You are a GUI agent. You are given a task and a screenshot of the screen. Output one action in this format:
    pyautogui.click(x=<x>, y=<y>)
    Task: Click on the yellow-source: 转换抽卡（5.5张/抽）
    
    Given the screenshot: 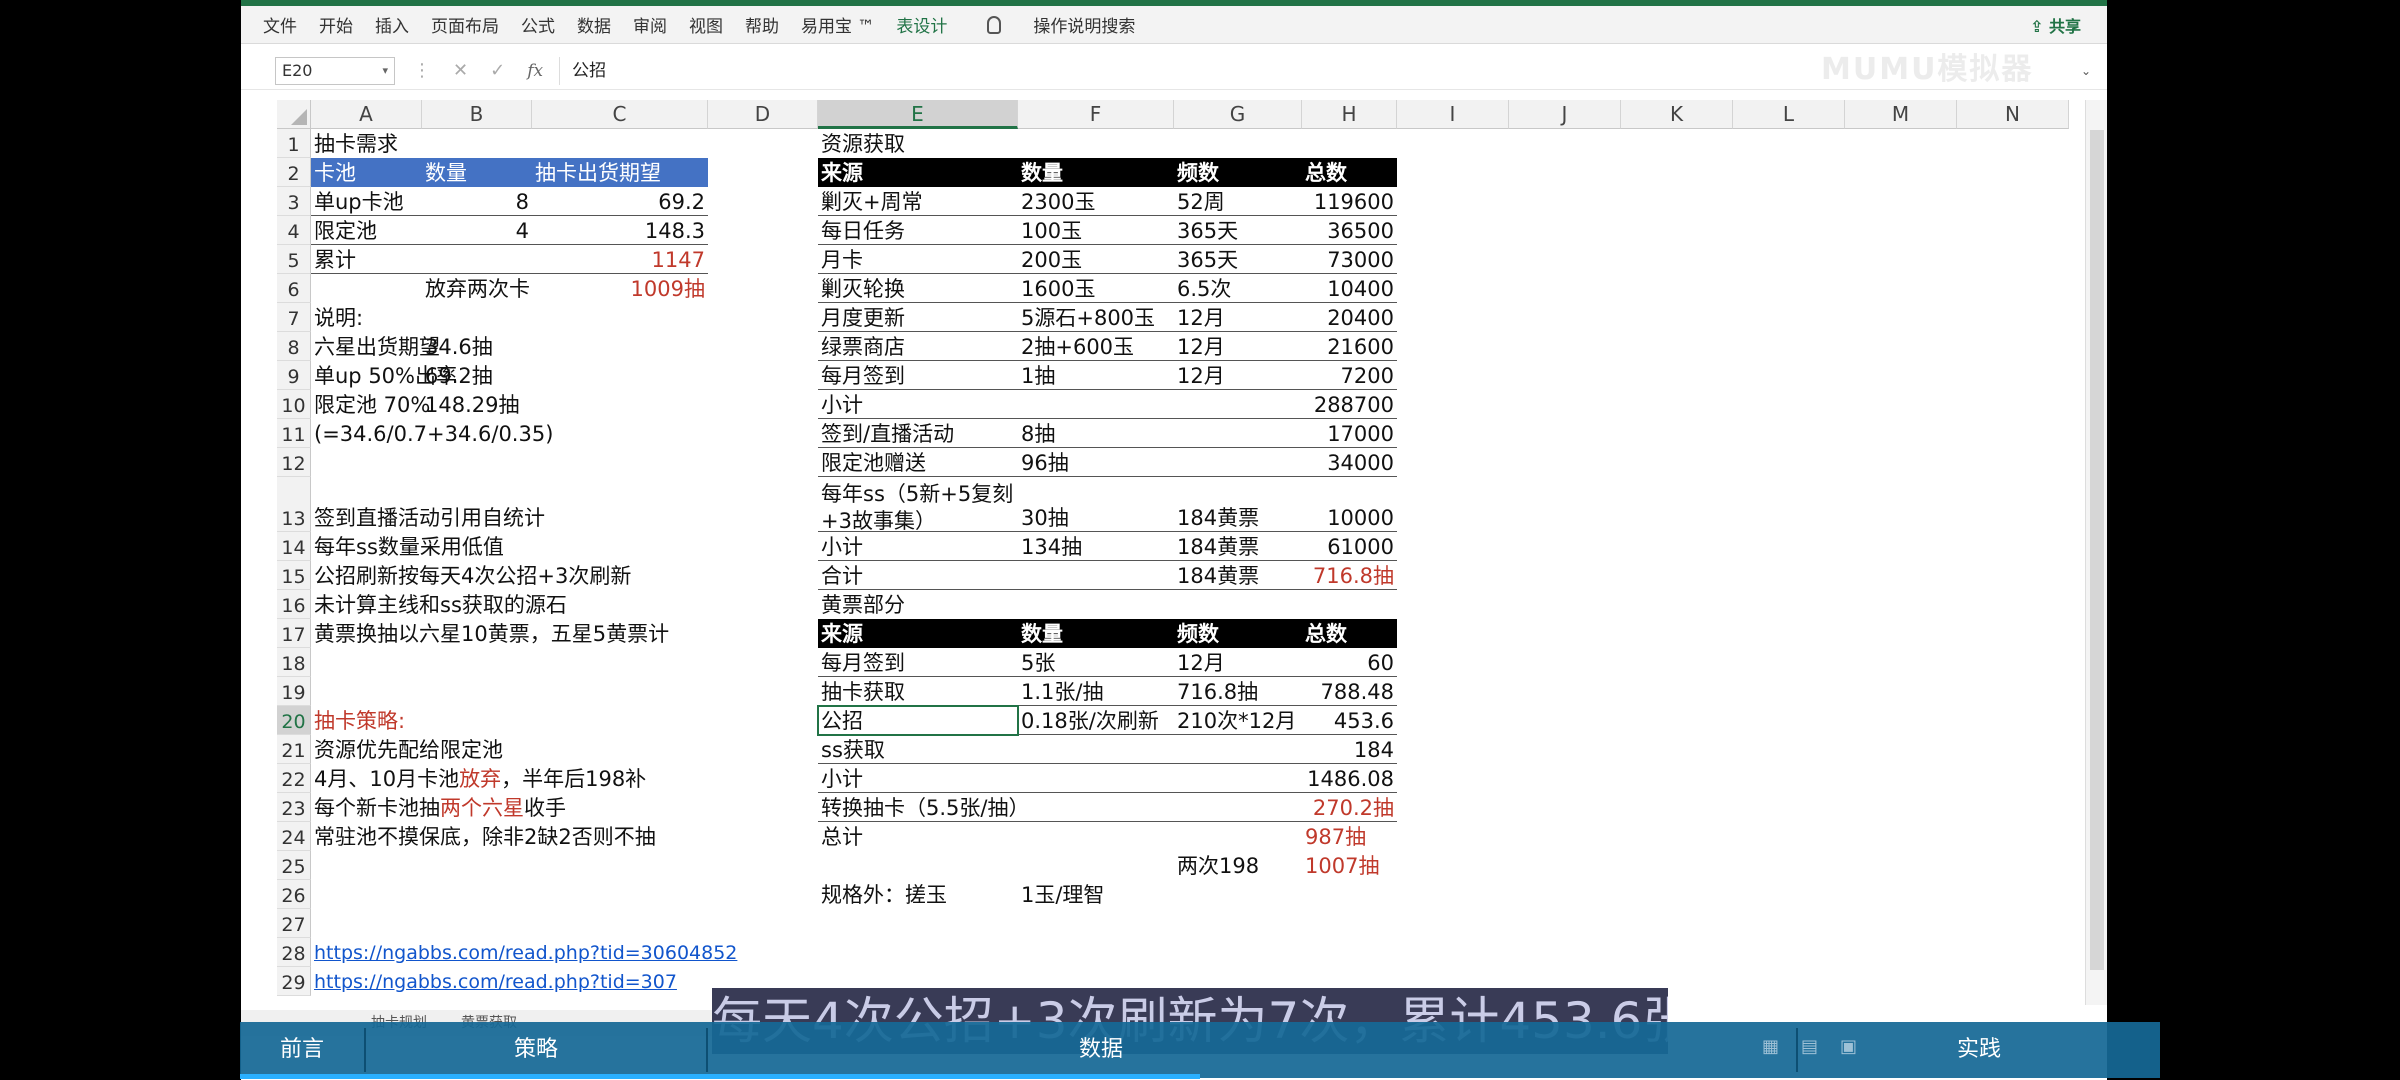 What is the action you would take?
    pyautogui.click(x=925, y=808)
    